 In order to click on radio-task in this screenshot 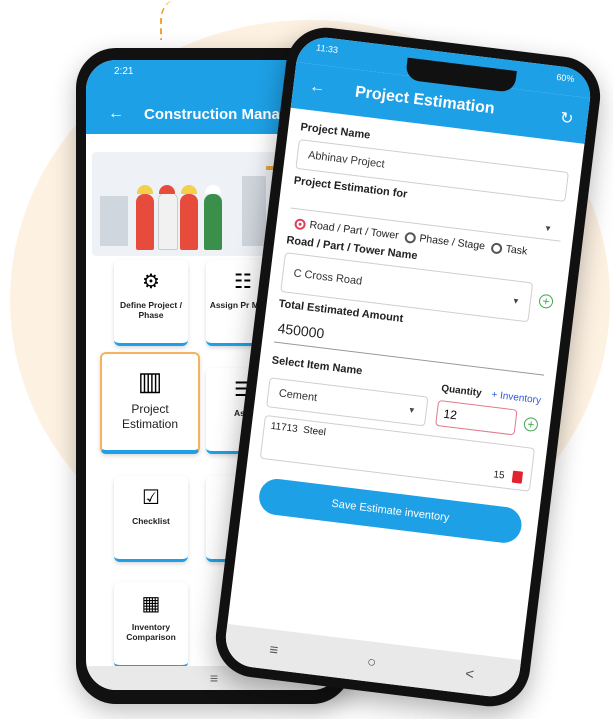, I will do `click(496, 248)`.